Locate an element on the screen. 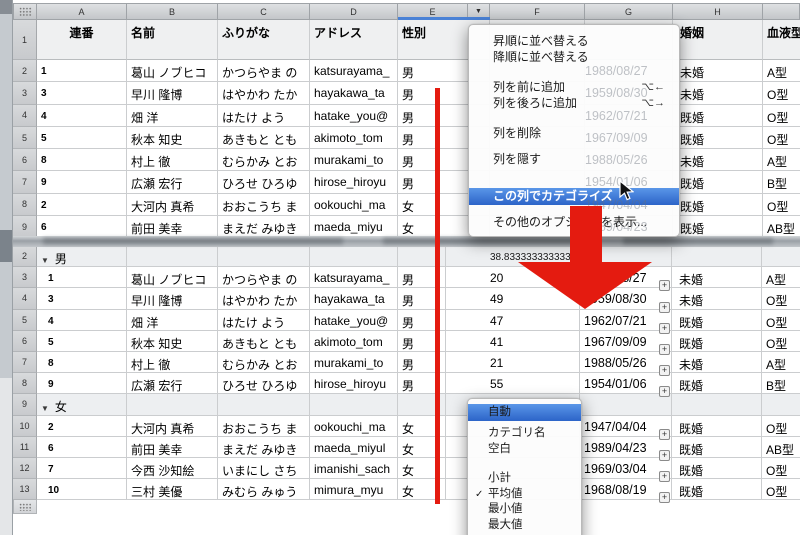  row-number: 9 is located at coordinates (25, 405).